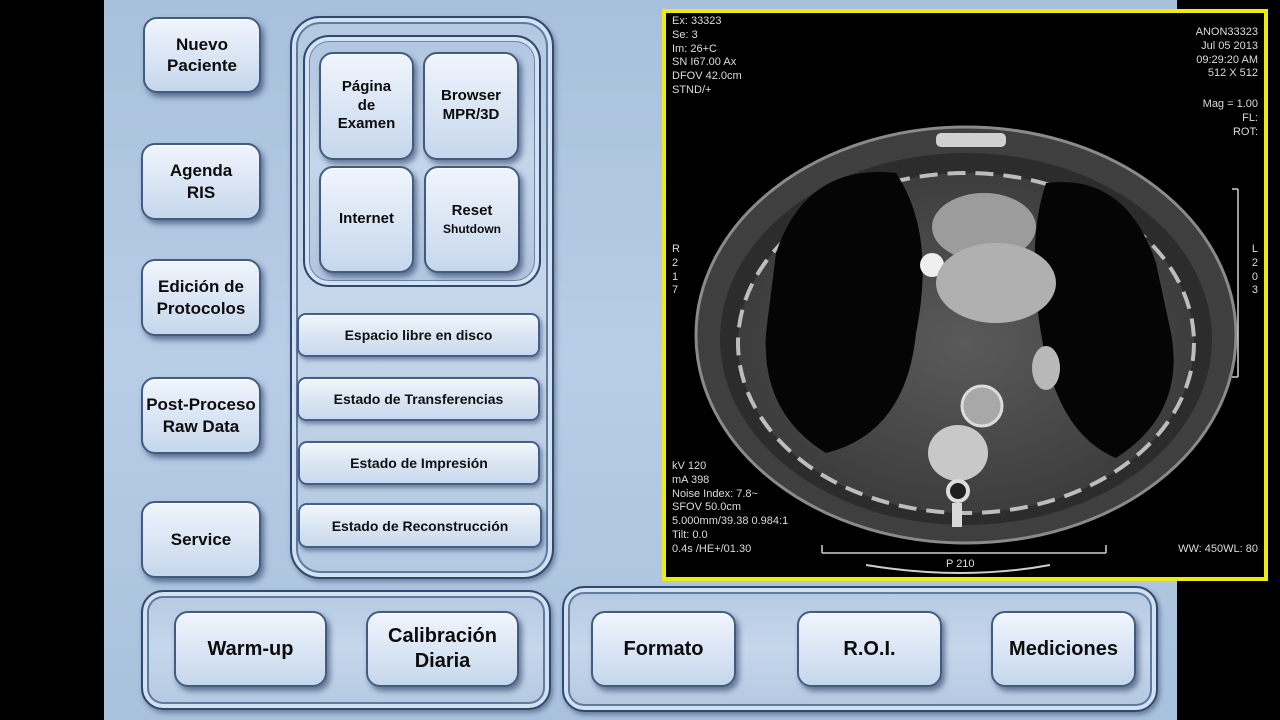 The height and width of the screenshot is (720, 1280). I want to click on overlay-tilt: Tilt: 0.0, so click(690, 534).